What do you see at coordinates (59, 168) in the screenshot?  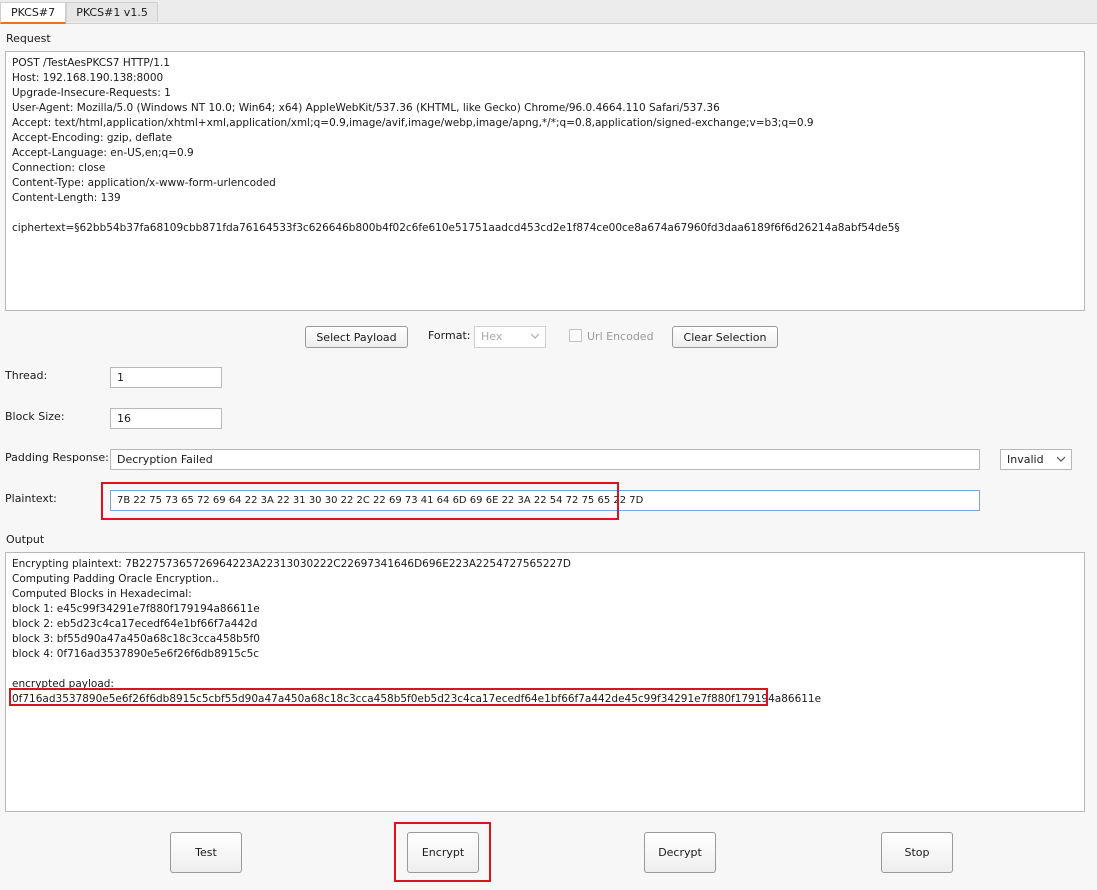 I see `request-line: Connection: close` at bounding box center [59, 168].